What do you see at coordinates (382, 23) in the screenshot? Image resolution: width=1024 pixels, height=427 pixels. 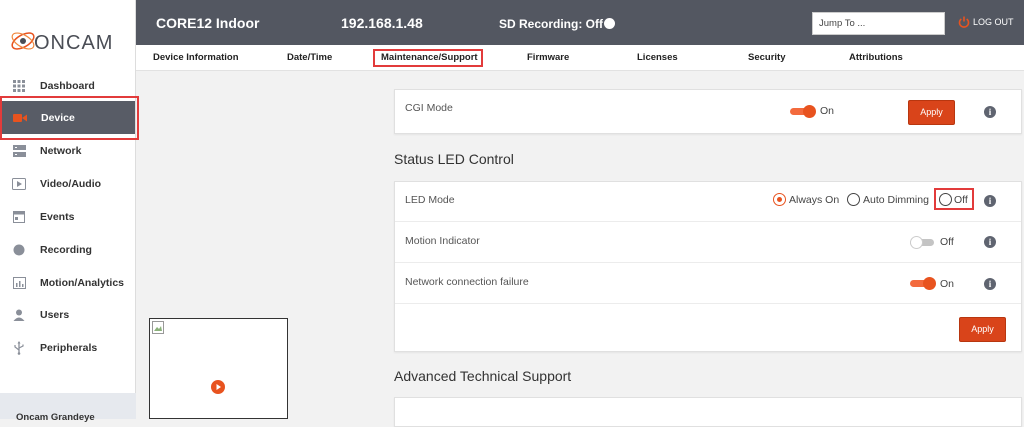 I see `ip-address: 192.168.1.48` at bounding box center [382, 23].